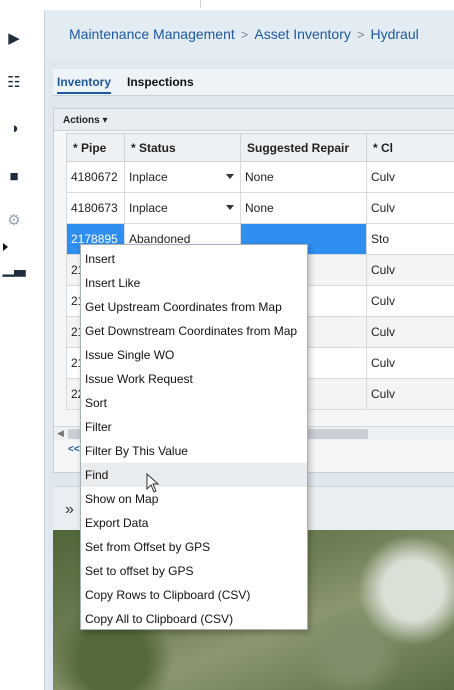  What do you see at coordinates (60, 433) in the screenshot?
I see `scroll-left-icon: ◀` at bounding box center [60, 433].